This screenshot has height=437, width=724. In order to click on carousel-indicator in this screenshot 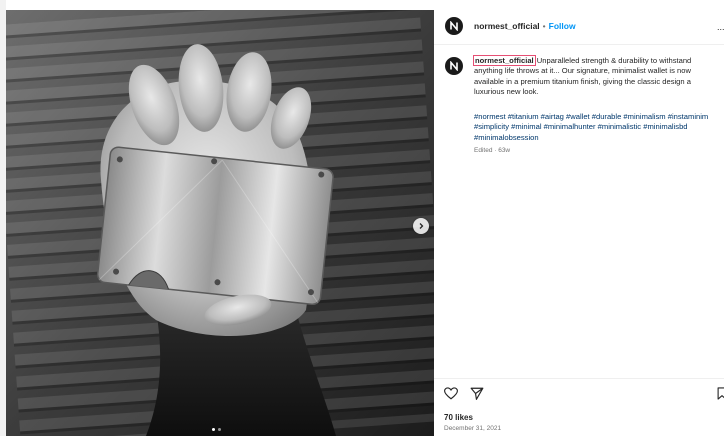, I will do `click(216, 429)`.